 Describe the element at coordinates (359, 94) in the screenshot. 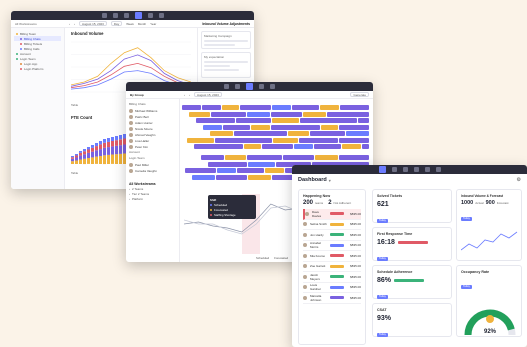

I see `generate-button: Generate` at that location.